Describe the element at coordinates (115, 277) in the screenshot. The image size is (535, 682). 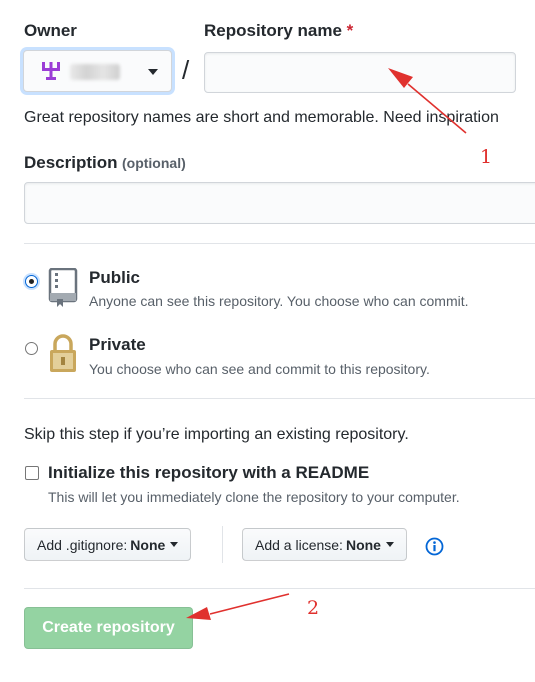
I see `public-title: Public` at that location.